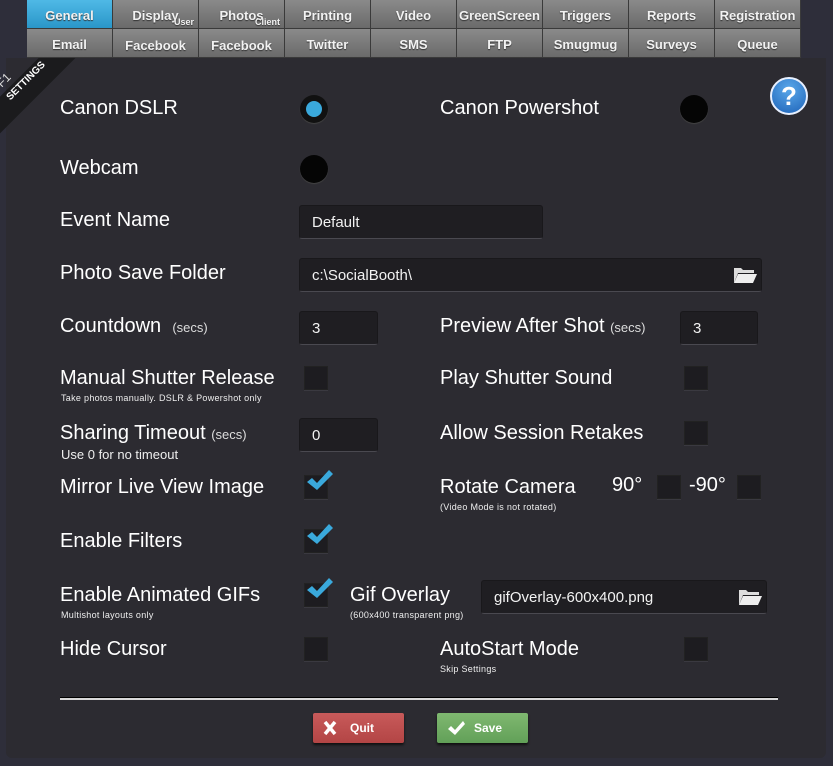  What do you see at coordinates (143, 273) in the screenshot?
I see `photo-save-folder-label: Photo Save Folder` at bounding box center [143, 273].